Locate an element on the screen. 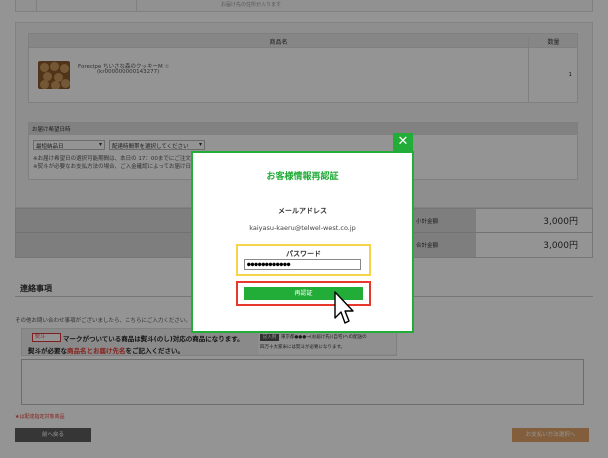  modal-title: お客様情報再認証 is located at coordinates (302, 177).